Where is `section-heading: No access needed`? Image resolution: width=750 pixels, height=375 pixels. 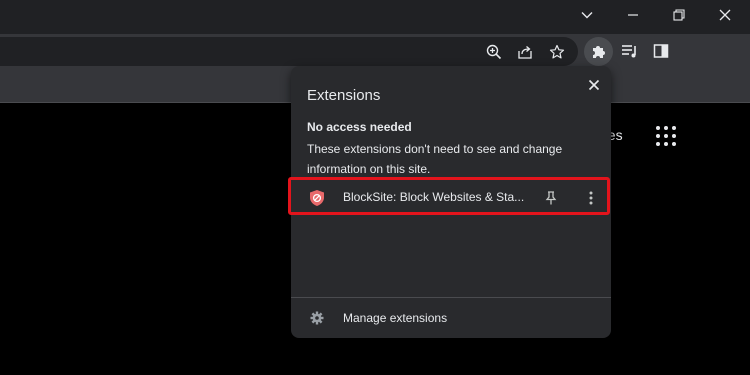 section-heading: No access needed is located at coordinates (359, 127).